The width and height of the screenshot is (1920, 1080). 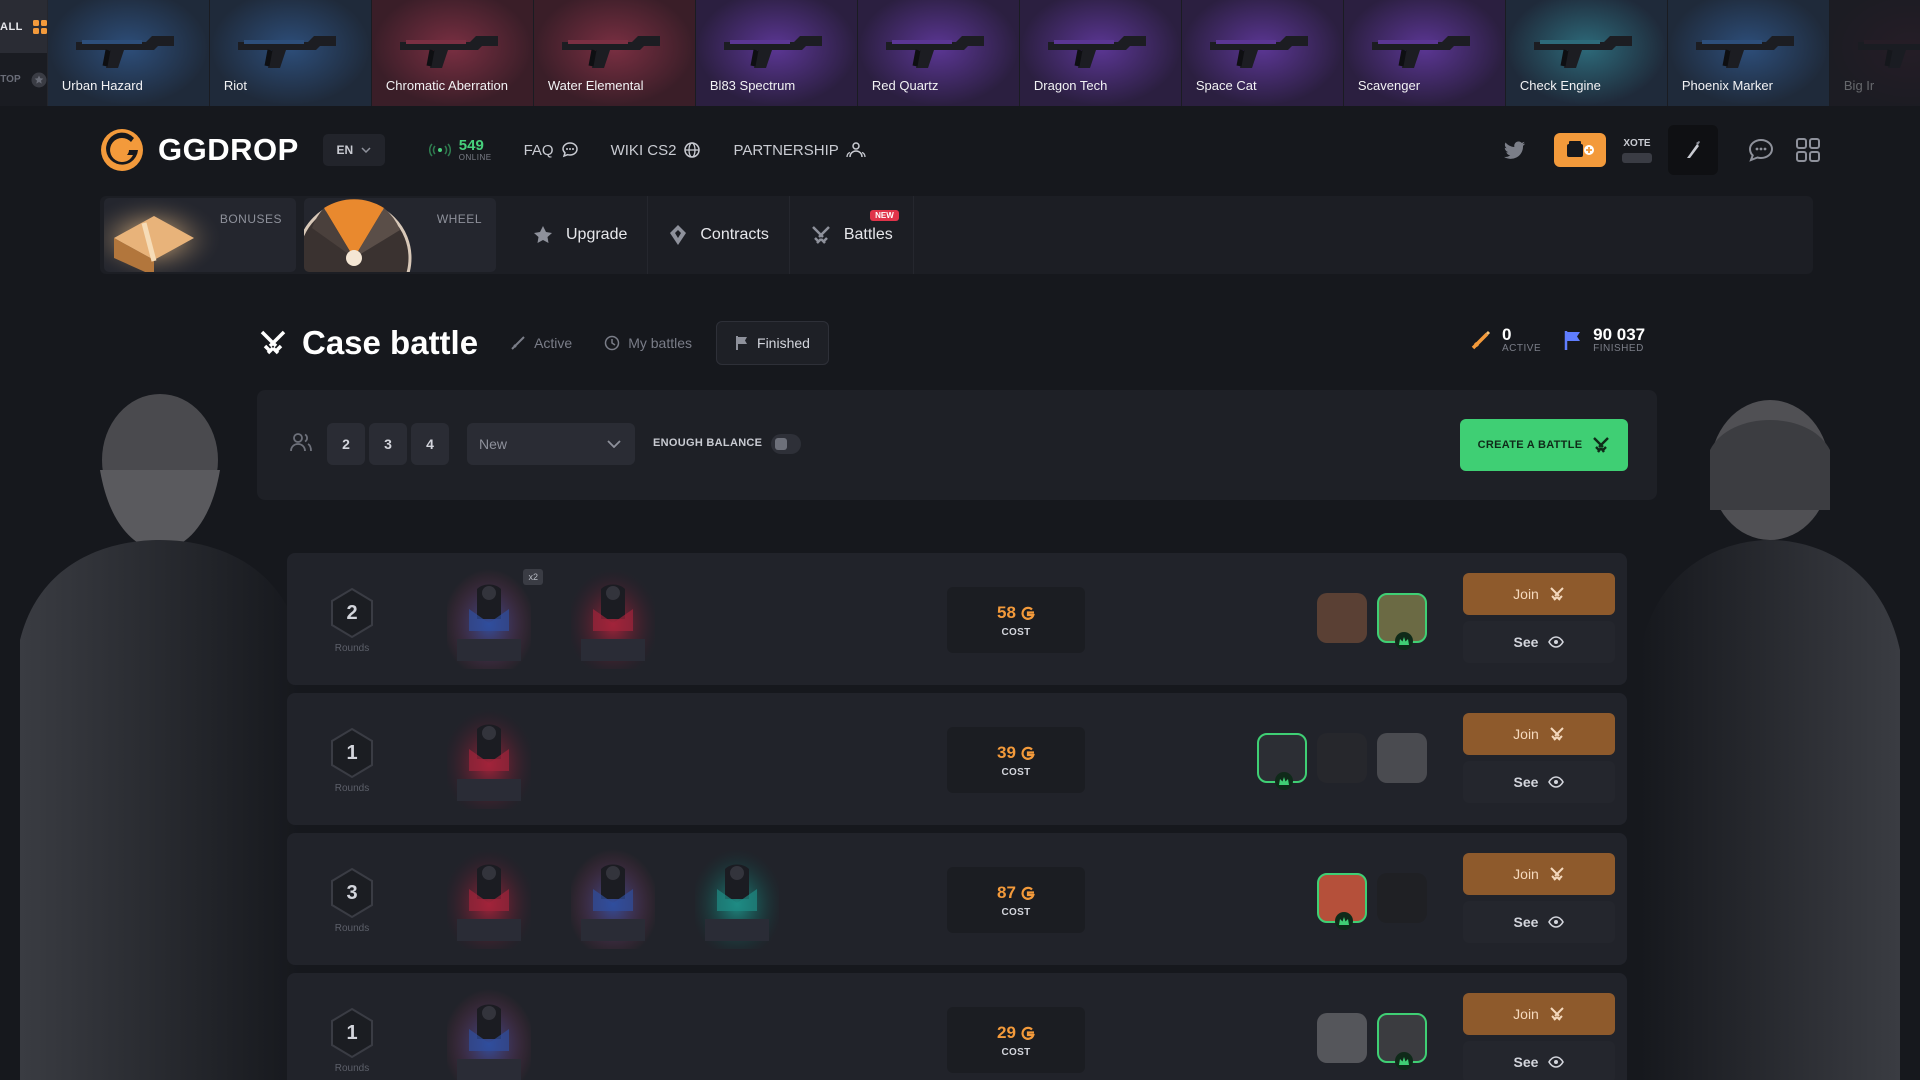 What do you see at coordinates (388, 444) in the screenshot?
I see `players-filter-3: 3` at bounding box center [388, 444].